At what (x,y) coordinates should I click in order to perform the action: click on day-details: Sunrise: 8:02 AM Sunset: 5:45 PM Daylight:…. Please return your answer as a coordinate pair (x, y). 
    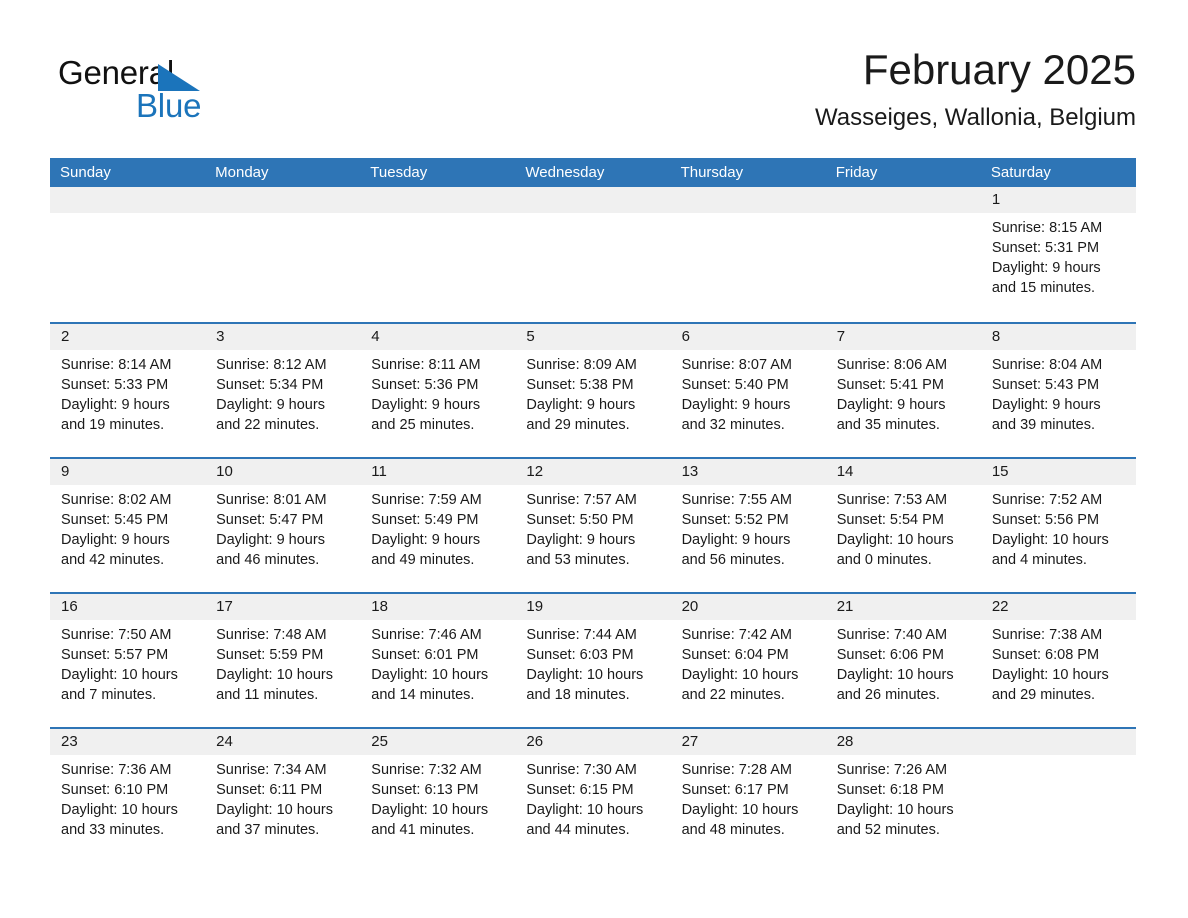
    Looking at the image, I should click on (127, 527).